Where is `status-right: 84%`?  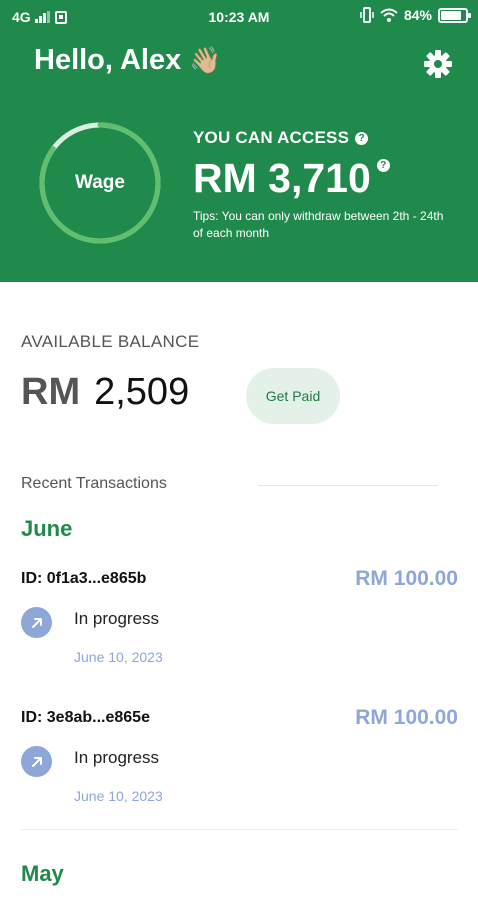
status-right: 84% is located at coordinates (415, 15).